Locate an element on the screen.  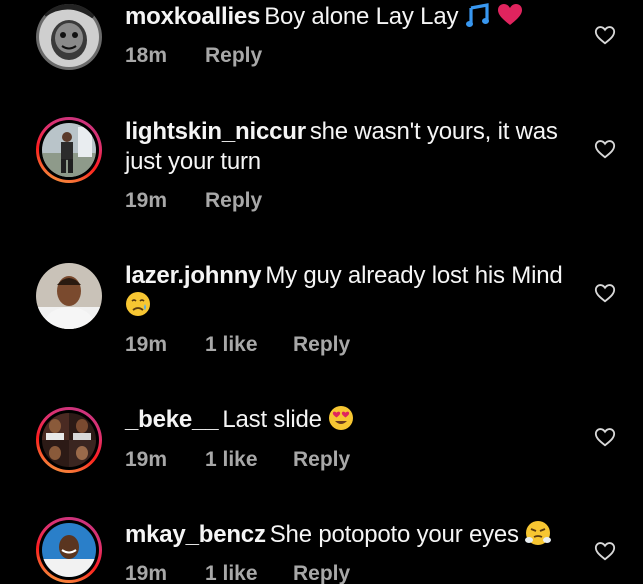
comment-text: _beke__ Last slide is located at coordinates (352, 420).